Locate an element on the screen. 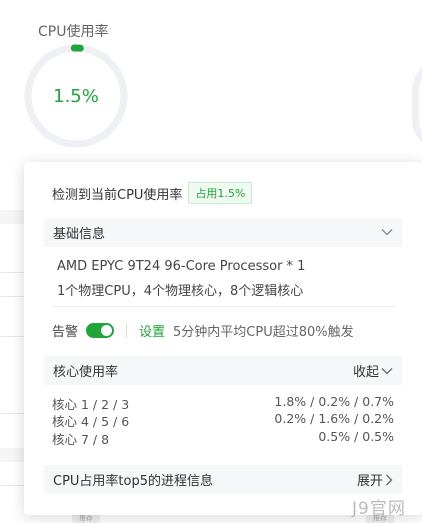  popover-header: 检测到当前CPU使用率 占用1.5% is located at coordinates (152, 193).